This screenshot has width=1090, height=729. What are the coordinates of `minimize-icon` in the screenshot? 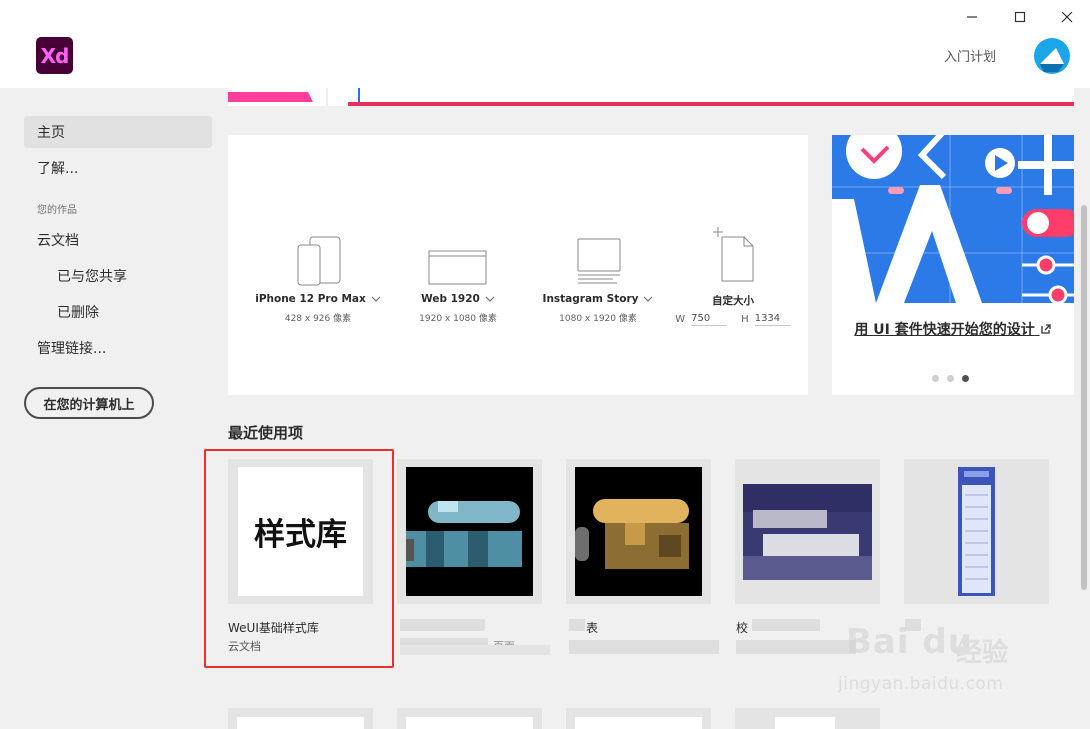 It's located at (972, 17).